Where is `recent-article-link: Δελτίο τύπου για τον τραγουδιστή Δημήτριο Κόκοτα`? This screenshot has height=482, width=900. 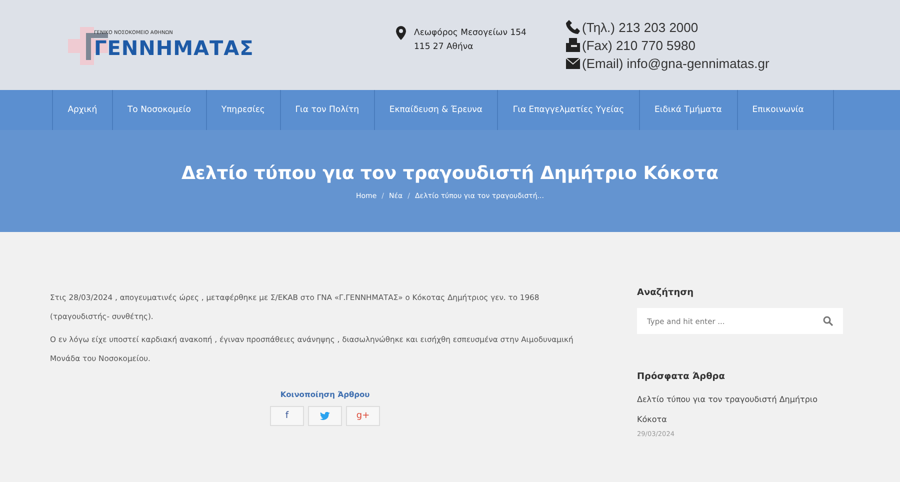 recent-article-link: Δελτίο τύπου για τον τραγουδιστή Δημήτριο Κόκοτα is located at coordinates (740, 410).